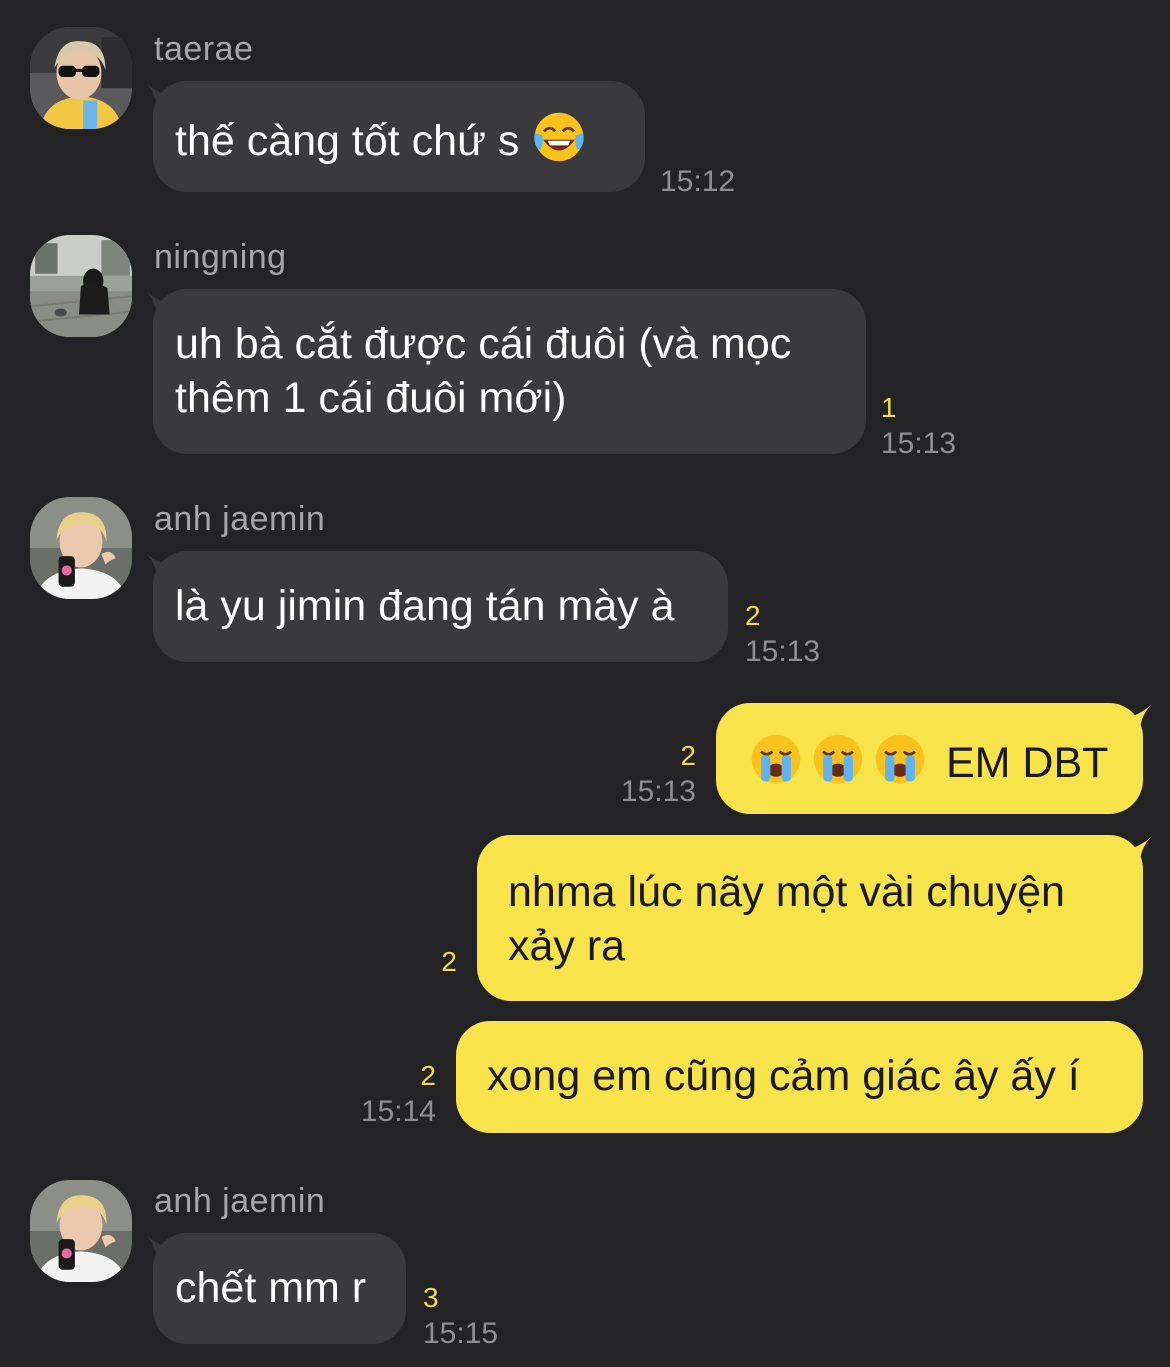 The image size is (1170, 1367). Describe the element at coordinates (567, 946) in the screenshot. I see `message-text-line: xảy ra` at that location.